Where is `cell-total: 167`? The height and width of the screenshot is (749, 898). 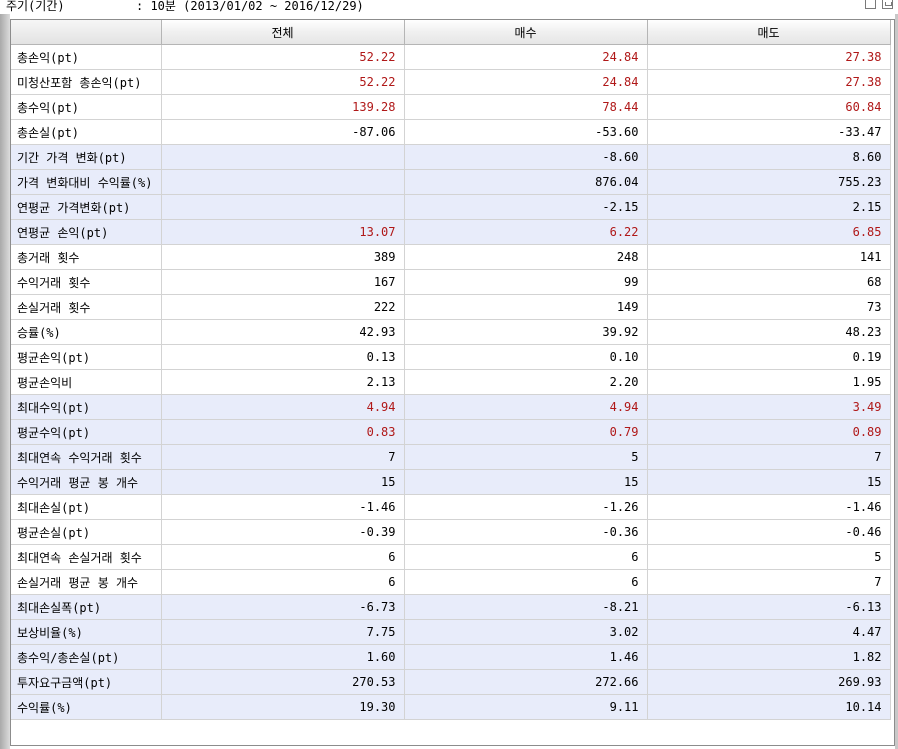 cell-total: 167 is located at coordinates (283, 282).